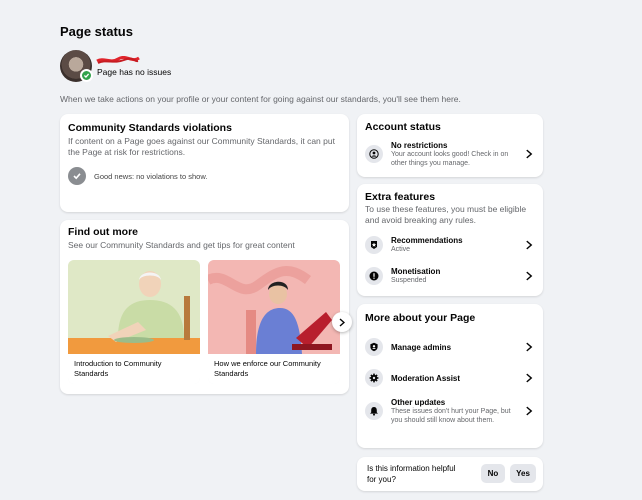 Image resolution: width=642 pixels, height=500 pixels. I want to click on monetisation-item: Monetisation Suspended, so click(450, 276).